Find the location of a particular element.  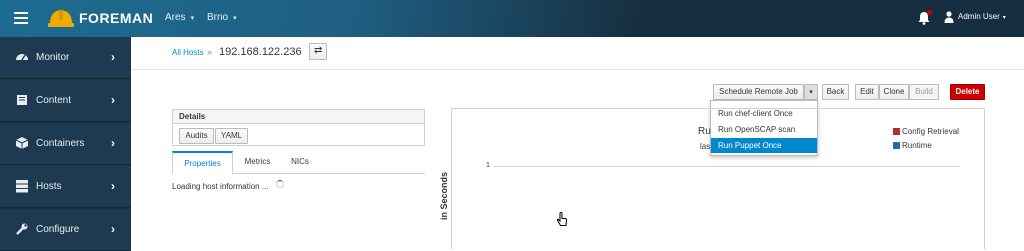

audits-button: Audits is located at coordinates (196, 136).